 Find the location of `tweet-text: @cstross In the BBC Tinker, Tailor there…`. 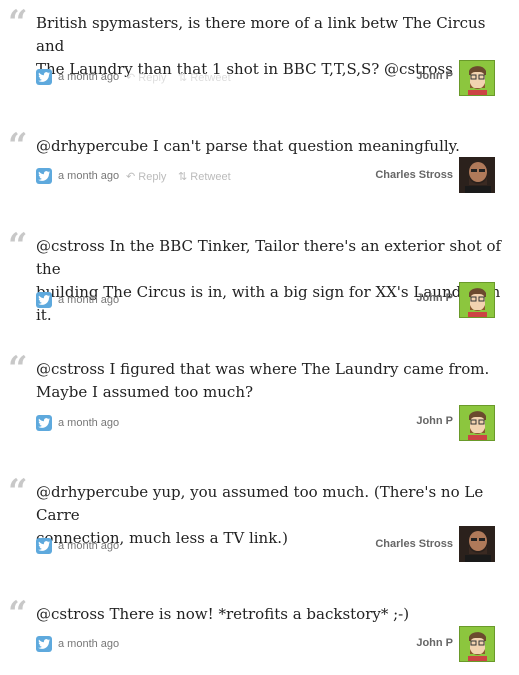

tweet-text: @cstross In the BBC Tinker, Tailor there… is located at coordinates (269, 280).